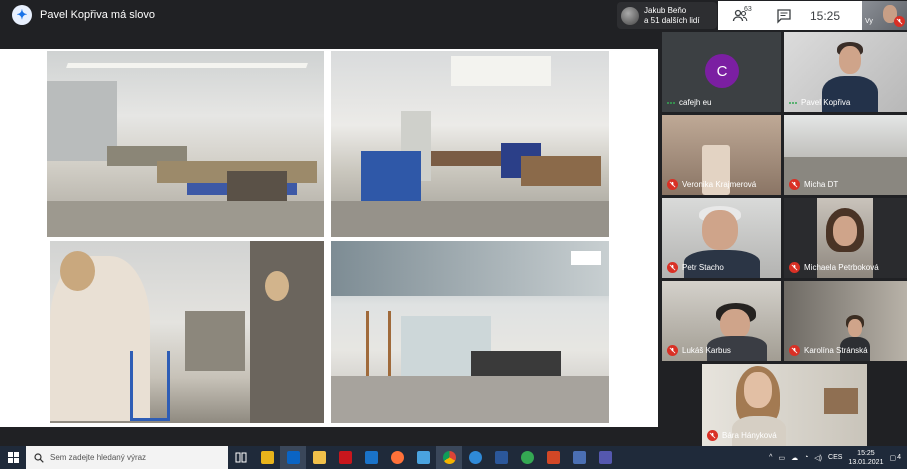 The width and height of the screenshot is (907, 469). I want to click on joiner-name: Jakub Beňo, so click(665, 10).